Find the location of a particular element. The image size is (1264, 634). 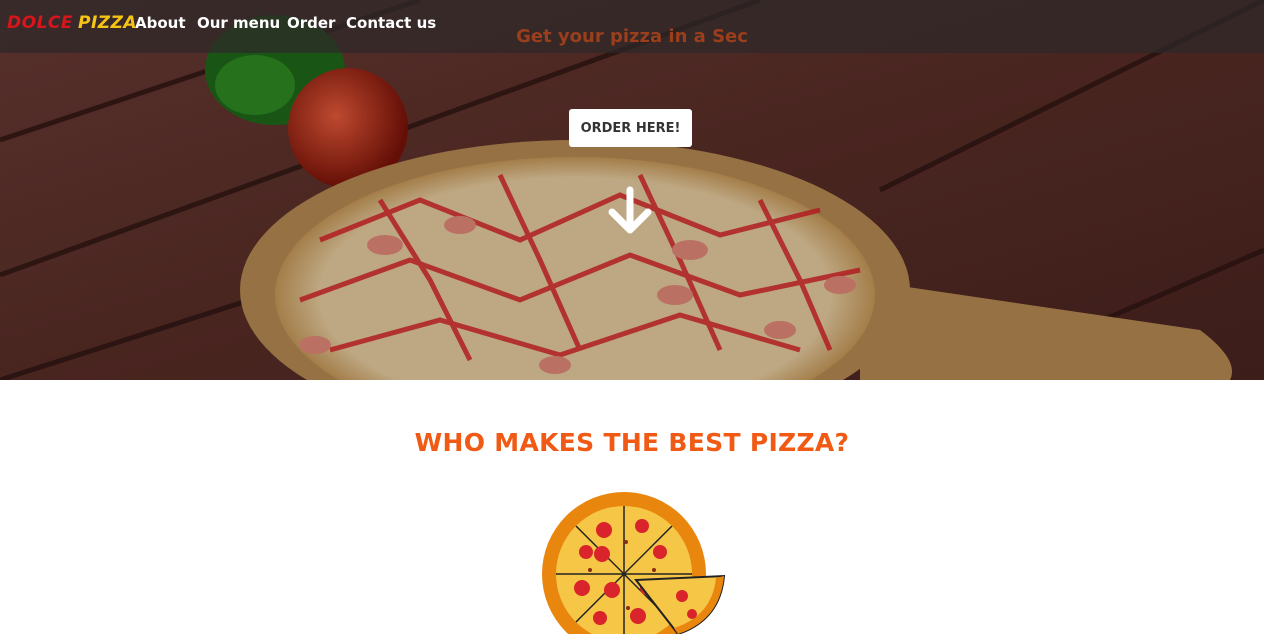

order-here-button: ORDER HERE! is located at coordinates (630, 128).